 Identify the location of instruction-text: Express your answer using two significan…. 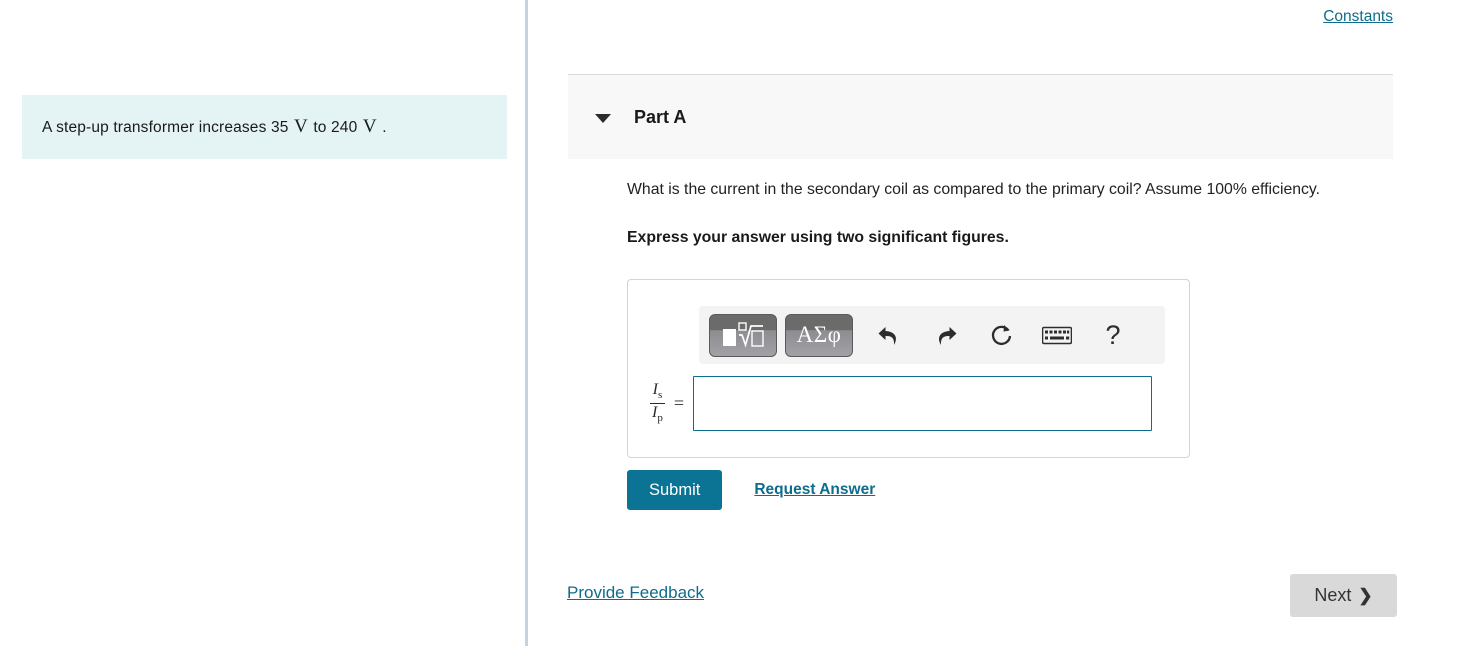
(818, 237).